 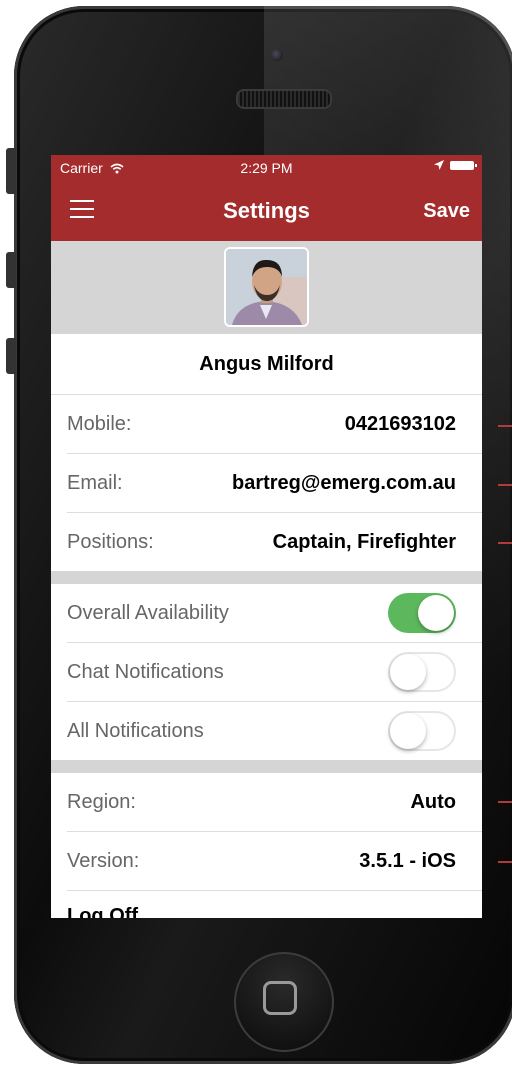 I want to click on detail-row-mobile: Mobile: 0421693102, so click(x=274, y=424).